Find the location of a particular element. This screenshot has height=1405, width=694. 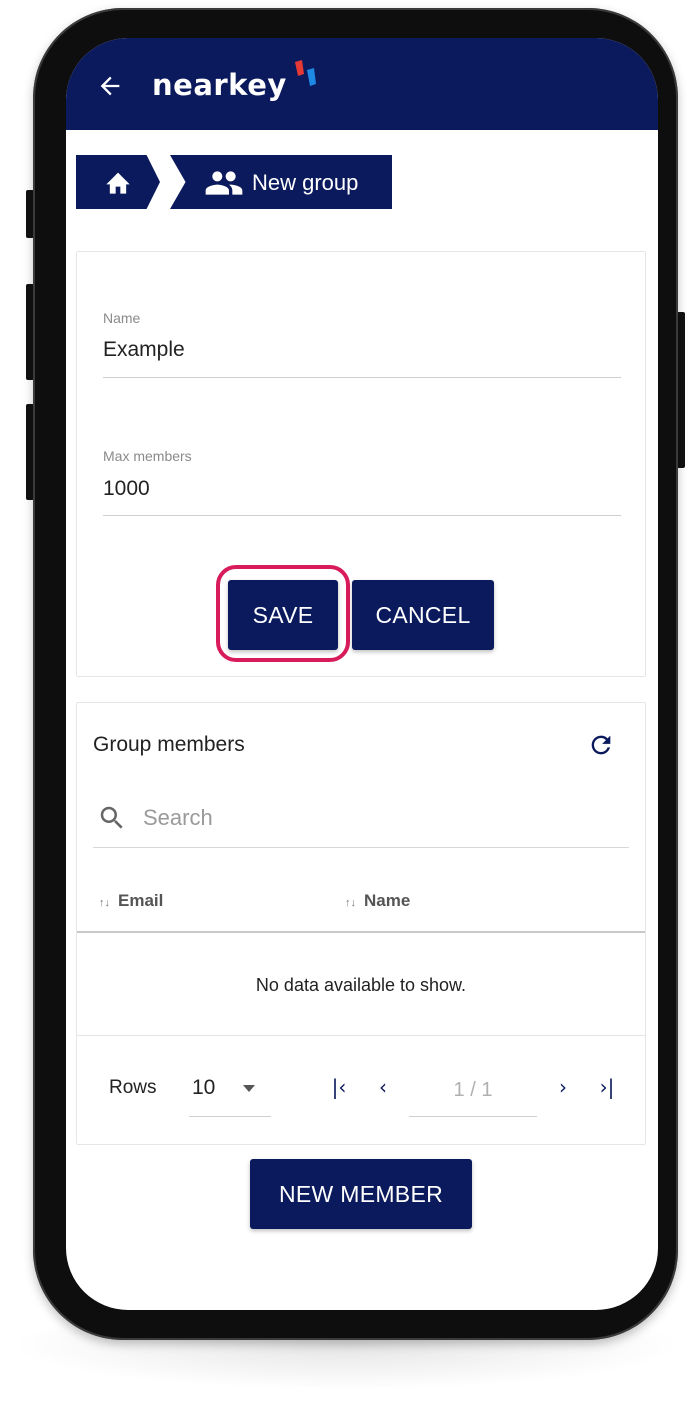

column-header-email: ↑↓ Email is located at coordinates (131, 901).